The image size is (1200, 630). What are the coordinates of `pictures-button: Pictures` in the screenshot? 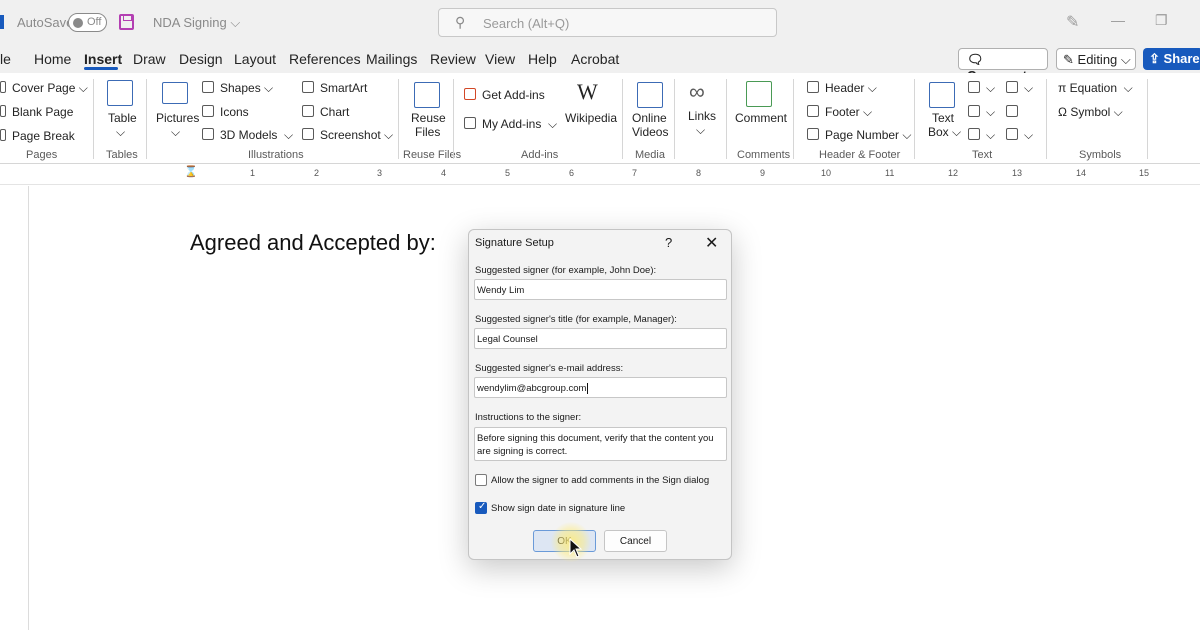 It's located at (177, 118).